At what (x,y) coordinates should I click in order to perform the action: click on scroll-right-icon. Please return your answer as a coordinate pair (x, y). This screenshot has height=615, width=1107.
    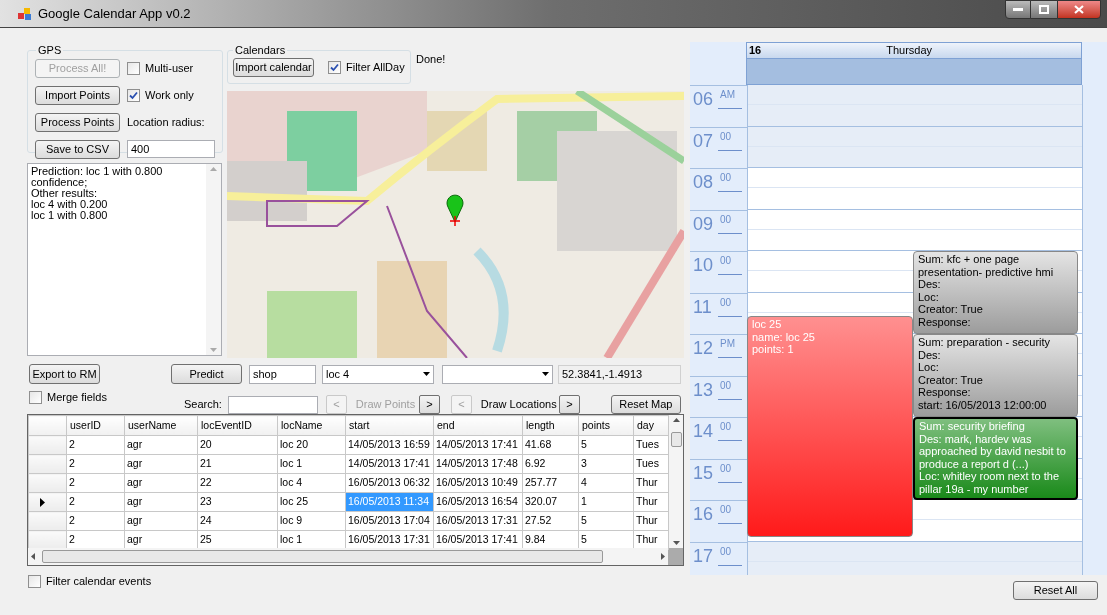
    Looking at the image, I should click on (663, 556).